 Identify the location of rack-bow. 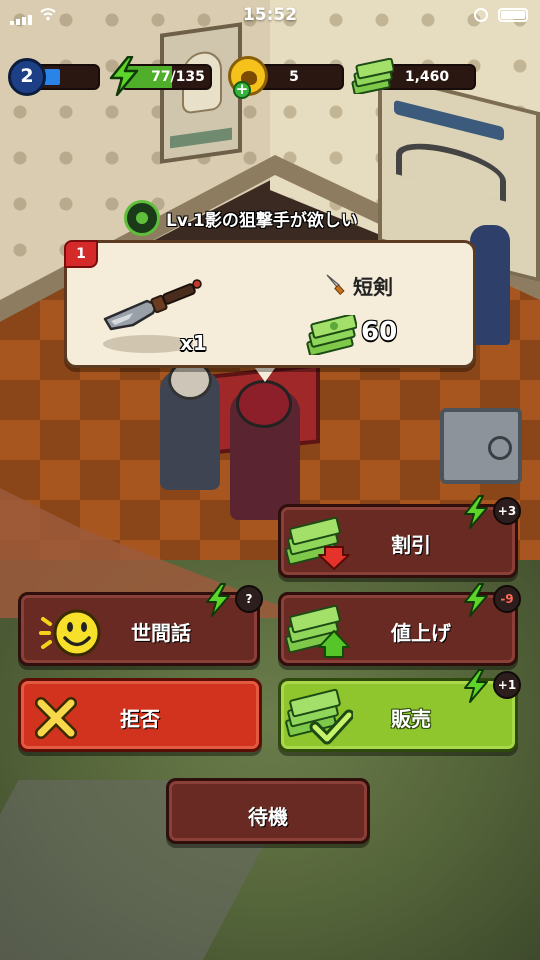
(451, 168).